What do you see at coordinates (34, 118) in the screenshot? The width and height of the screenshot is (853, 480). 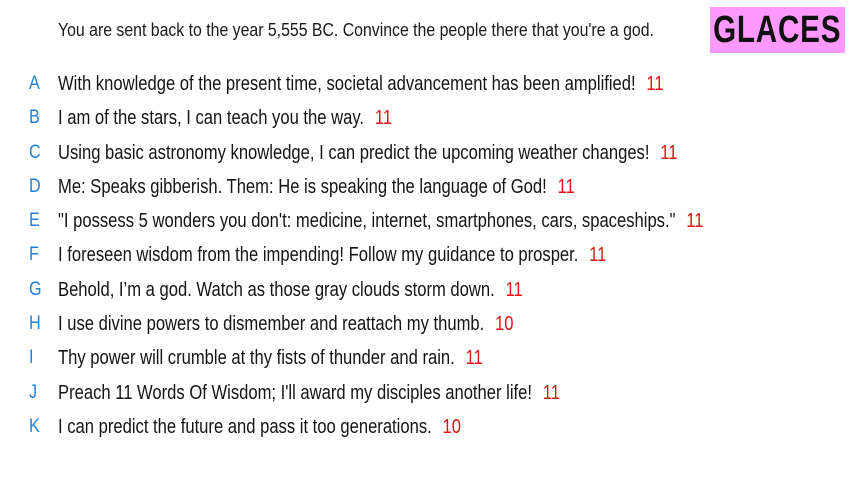 I see `answer-letter: B` at bounding box center [34, 118].